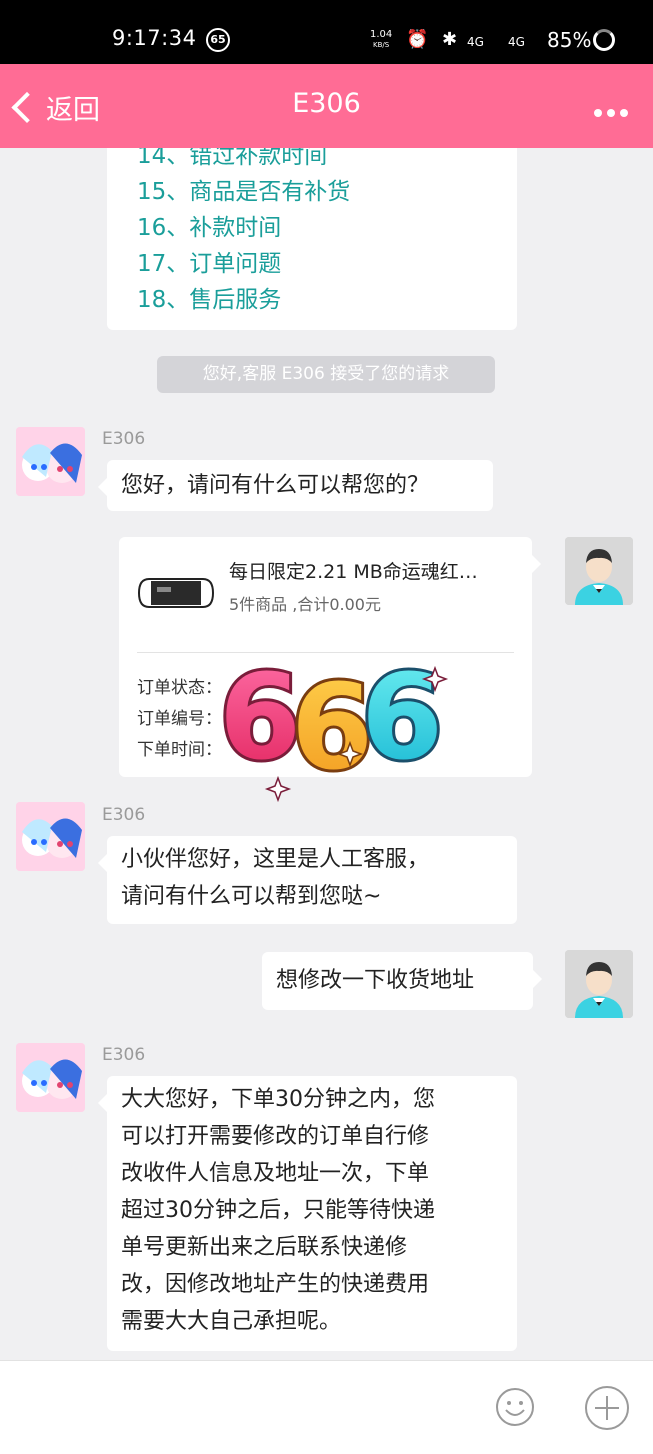  I want to click on product-thumbnail, so click(176, 593).